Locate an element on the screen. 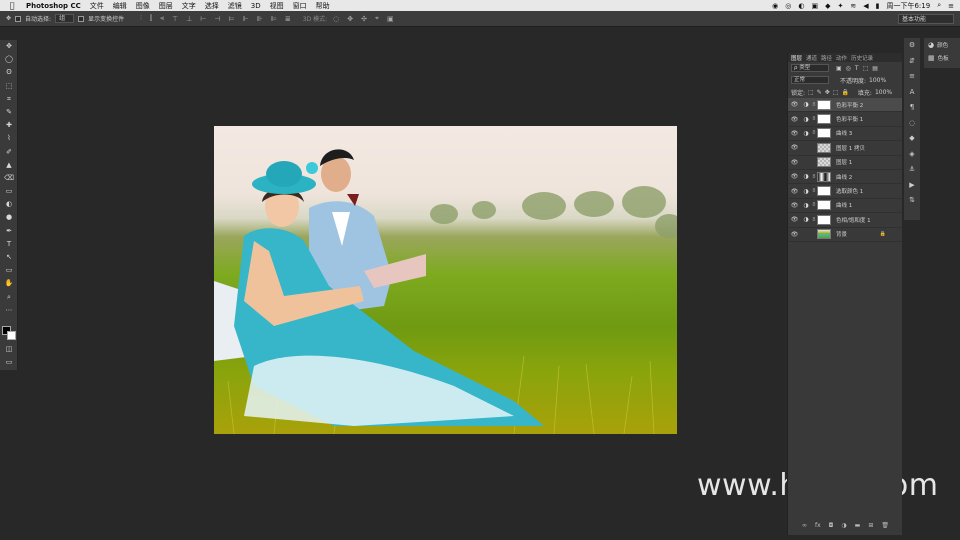 This screenshot has height=540, width=960. align-right-icon: ⊢ is located at coordinates (203, 19).